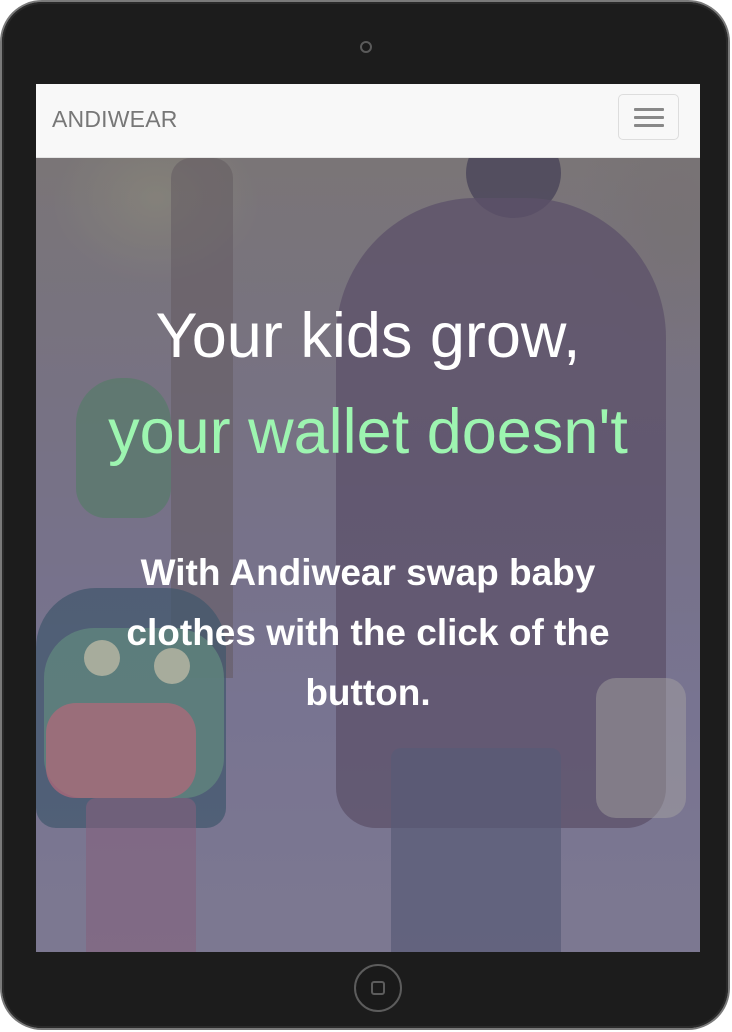 This screenshot has height=1032, width=732. What do you see at coordinates (115, 119) in the screenshot?
I see `brand-logo-link: ANDIWEAR` at bounding box center [115, 119].